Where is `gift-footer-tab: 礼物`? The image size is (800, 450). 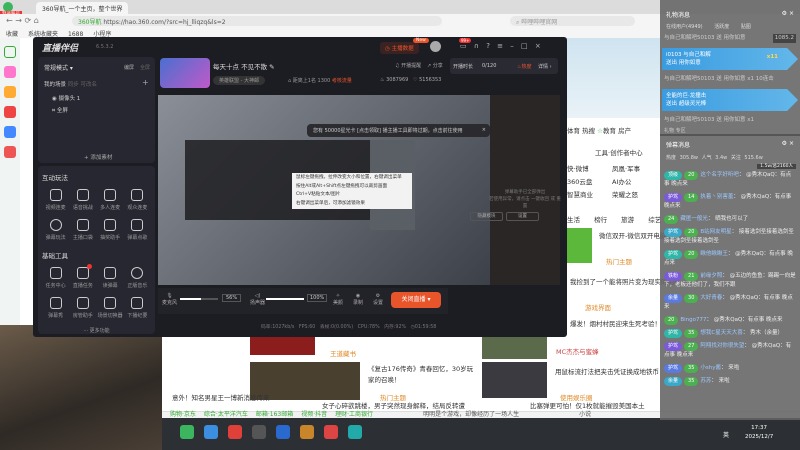
gift-footer-tab: 礼物 is located at coordinates (669, 131).